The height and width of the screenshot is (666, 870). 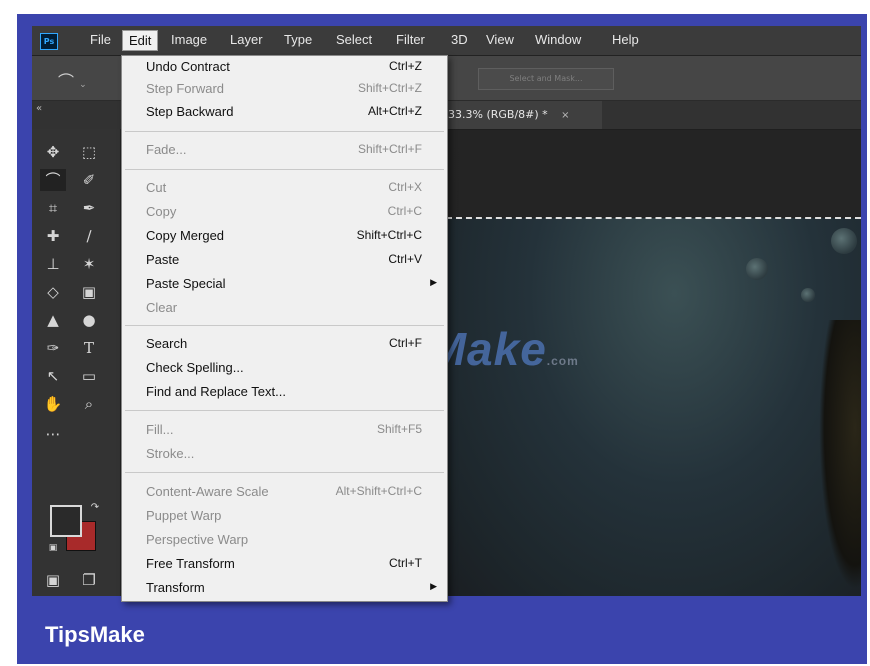 What do you see at coordinates (95, 634) in the screenshot?
I see `caption-brand: TipsMake` at bounding box center [95, 634].